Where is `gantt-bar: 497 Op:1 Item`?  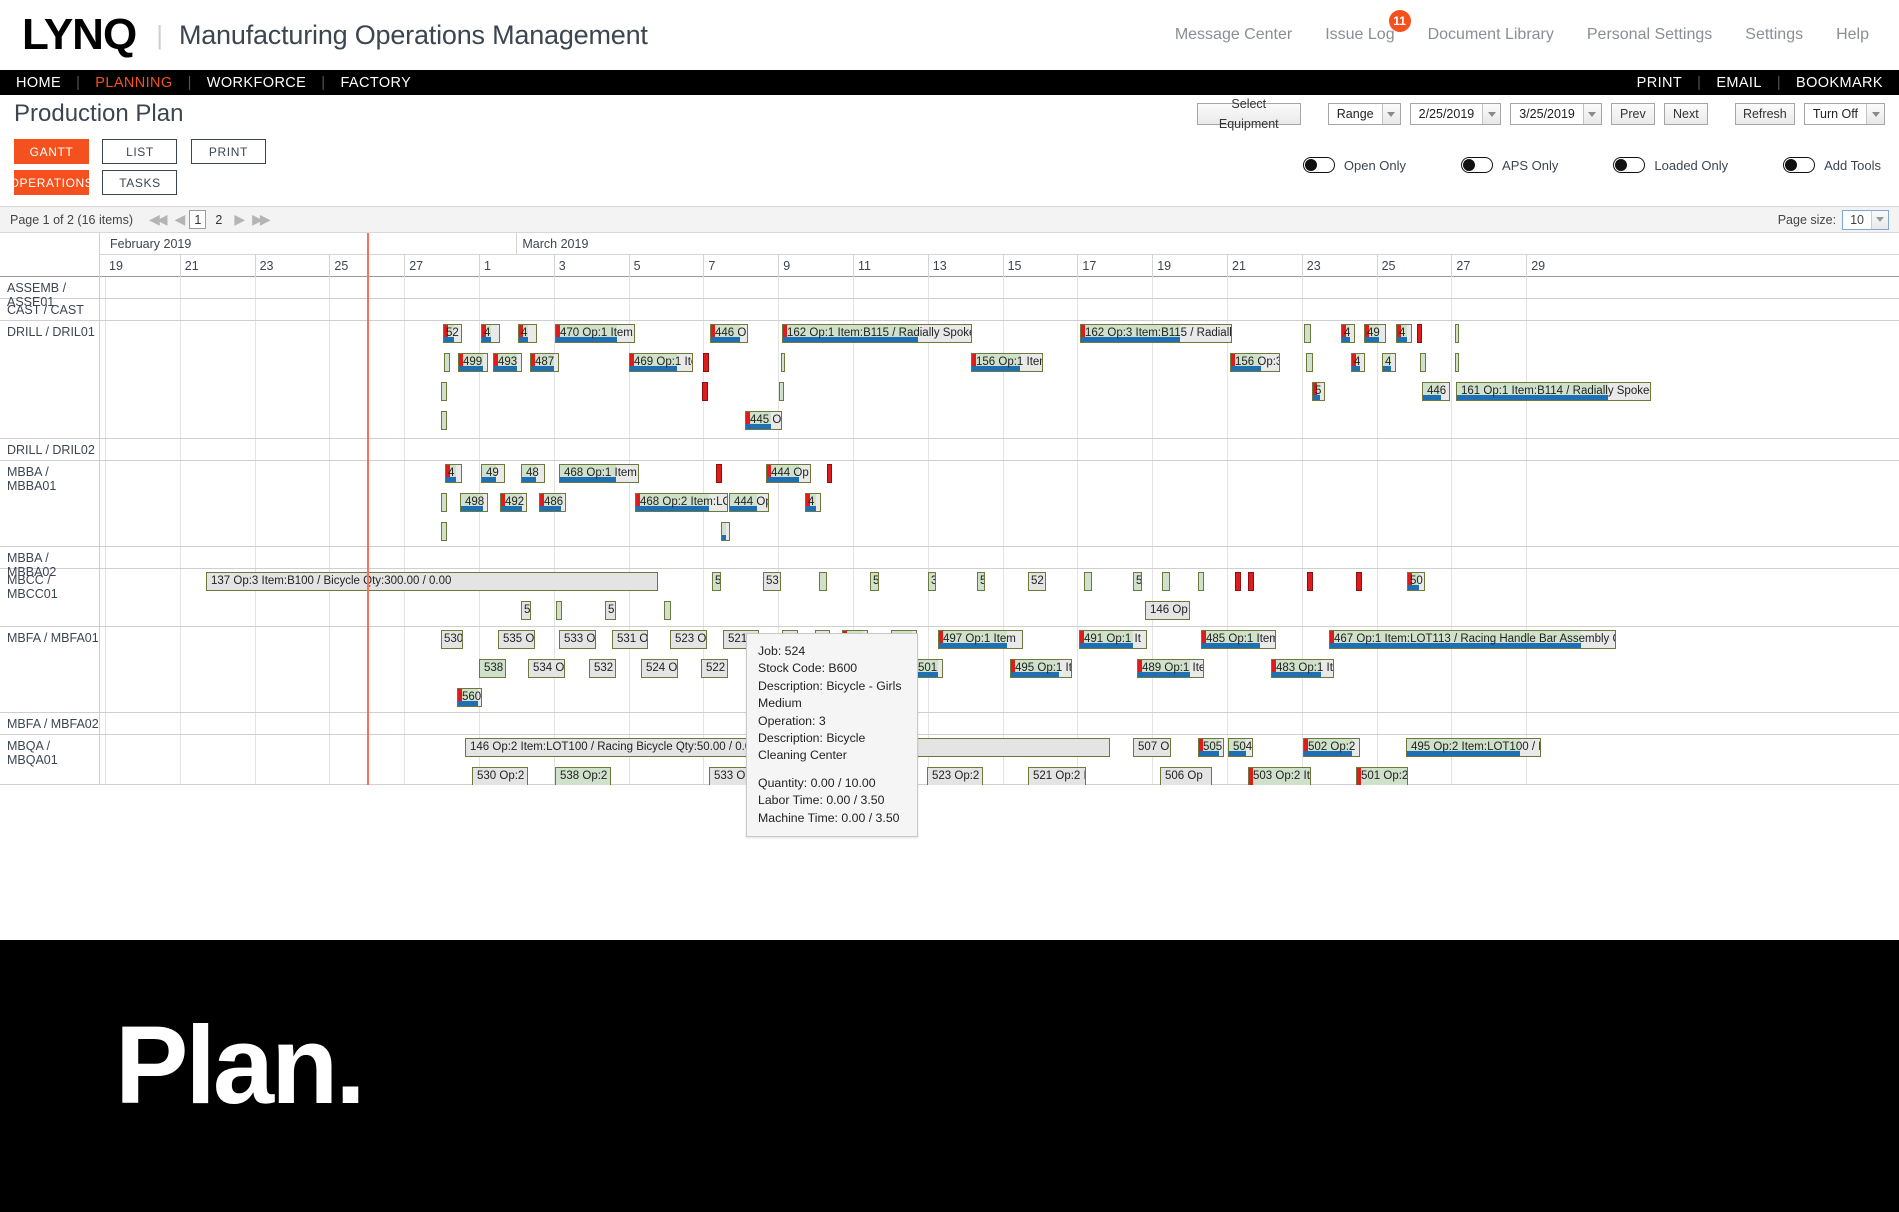 gantt-bar: 497 Op:1 Item is located at coordinates (980, 639).